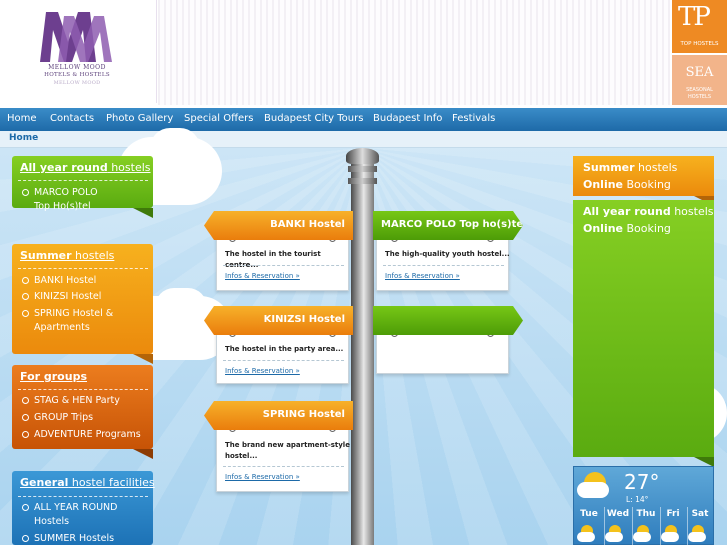  What do you see at coordinates (218, 118) in the screenshot?
I see `nav-special-offers: Special Offers` at bounding box center [218, 118].